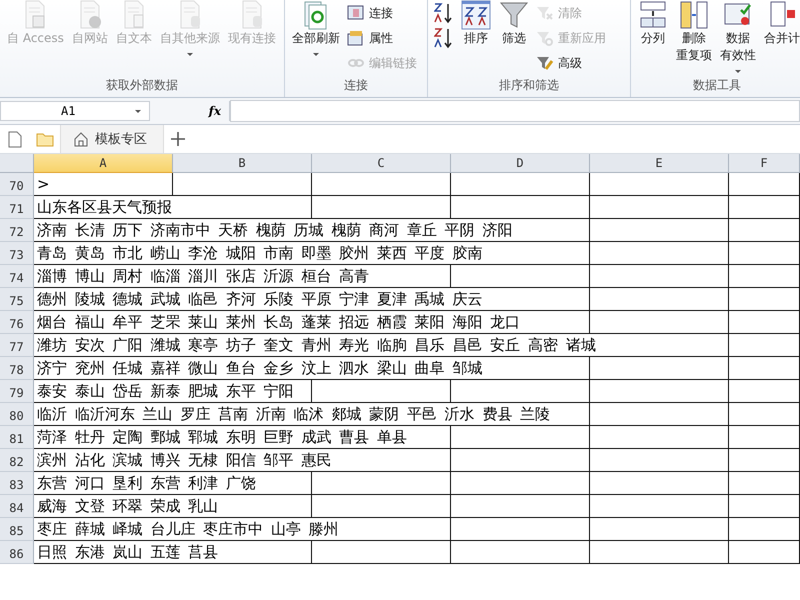 This screenshot has height=600, width=800. Describe the element at coordinates (312, 414) in the screenshot. I see `table-cell: 临沂 临沂河东 兰山 罗庄 莒南 沂南 临沭 郯城 蒙阴 平邑 沂水 费县 兰陵` at that location.